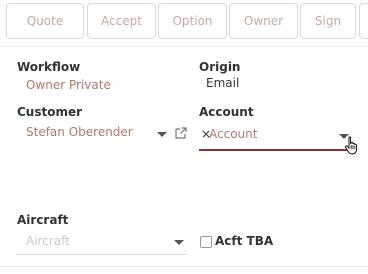 The image size is (368, 274). What do you see at coordinates (363, 21) in the screenshot?
I see `tab-overflow` at bounding box center [363, 21].